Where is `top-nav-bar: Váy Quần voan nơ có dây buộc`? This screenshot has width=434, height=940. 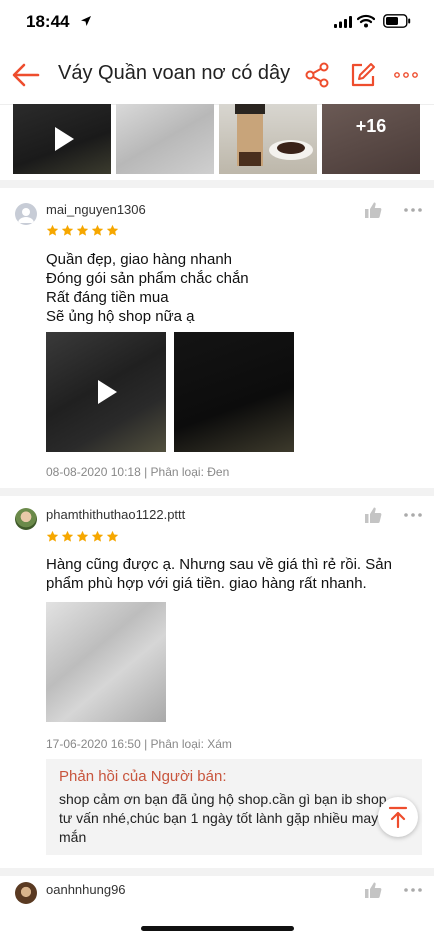 top-nav-bar: Váy Quần voan nơ có dây buộc is located at coordinates (217, 75).